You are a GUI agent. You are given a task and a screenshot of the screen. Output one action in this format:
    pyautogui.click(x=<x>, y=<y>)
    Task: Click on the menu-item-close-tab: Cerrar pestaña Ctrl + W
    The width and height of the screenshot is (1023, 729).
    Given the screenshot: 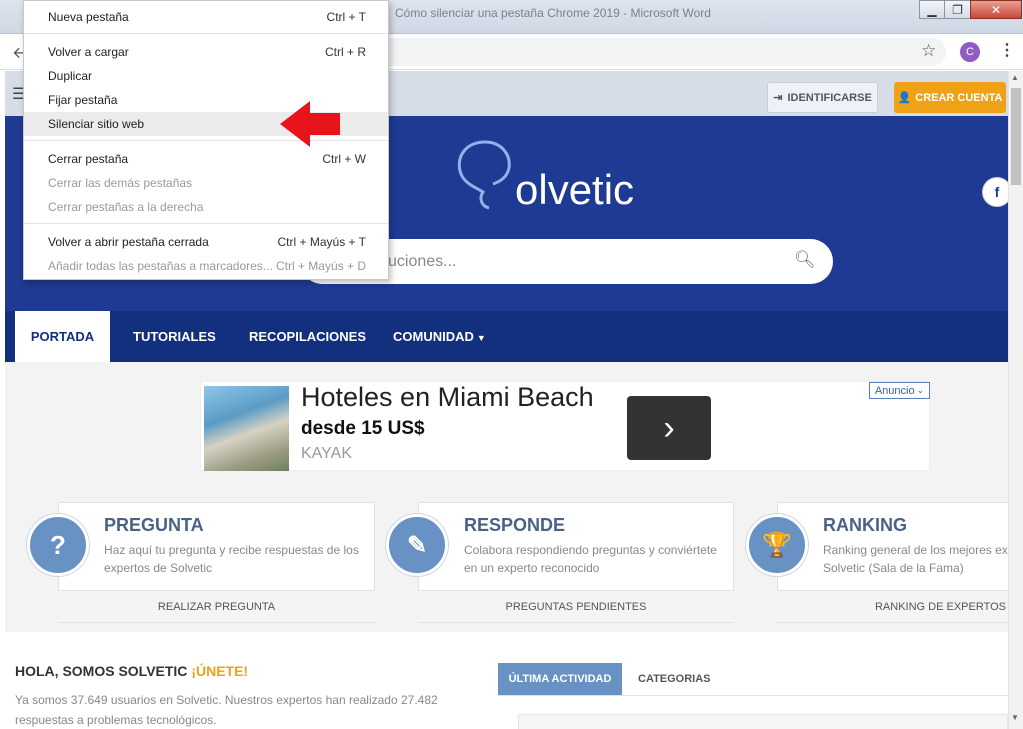 What is the action you would take?
    pyautogui.click(x=206, y=159)
    